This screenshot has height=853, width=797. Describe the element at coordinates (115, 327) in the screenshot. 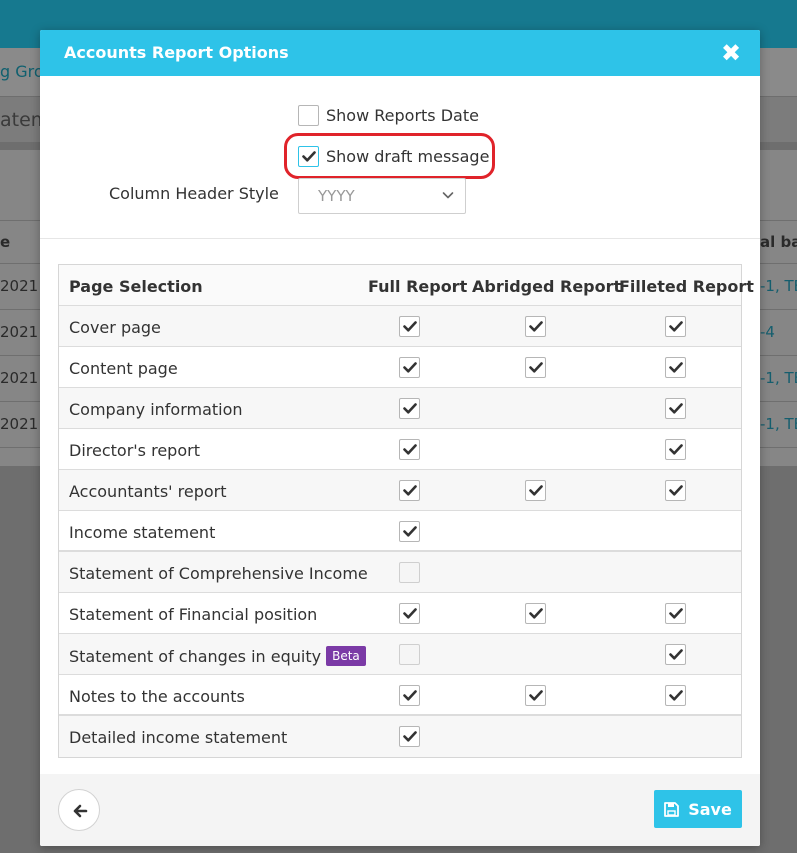

I see `page-name: Cover page` at that location.